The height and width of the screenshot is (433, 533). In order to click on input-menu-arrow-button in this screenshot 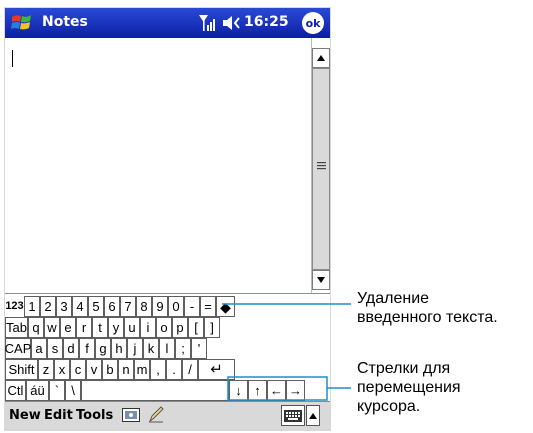, I will do `click(313, 415)`.